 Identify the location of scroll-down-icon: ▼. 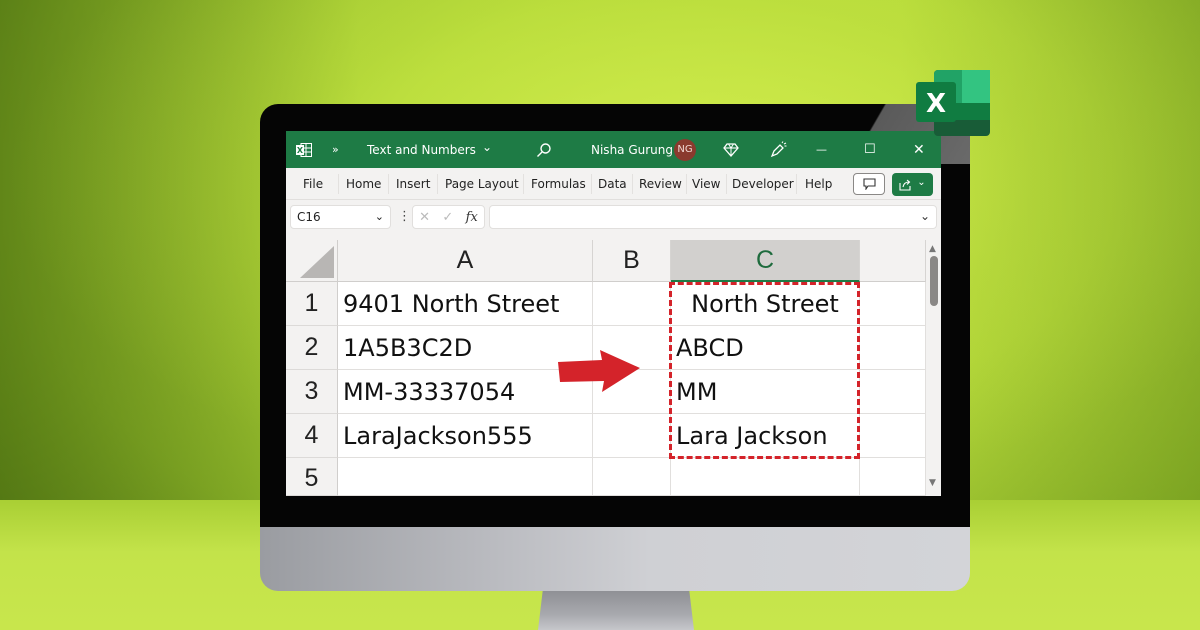
(932, 483).